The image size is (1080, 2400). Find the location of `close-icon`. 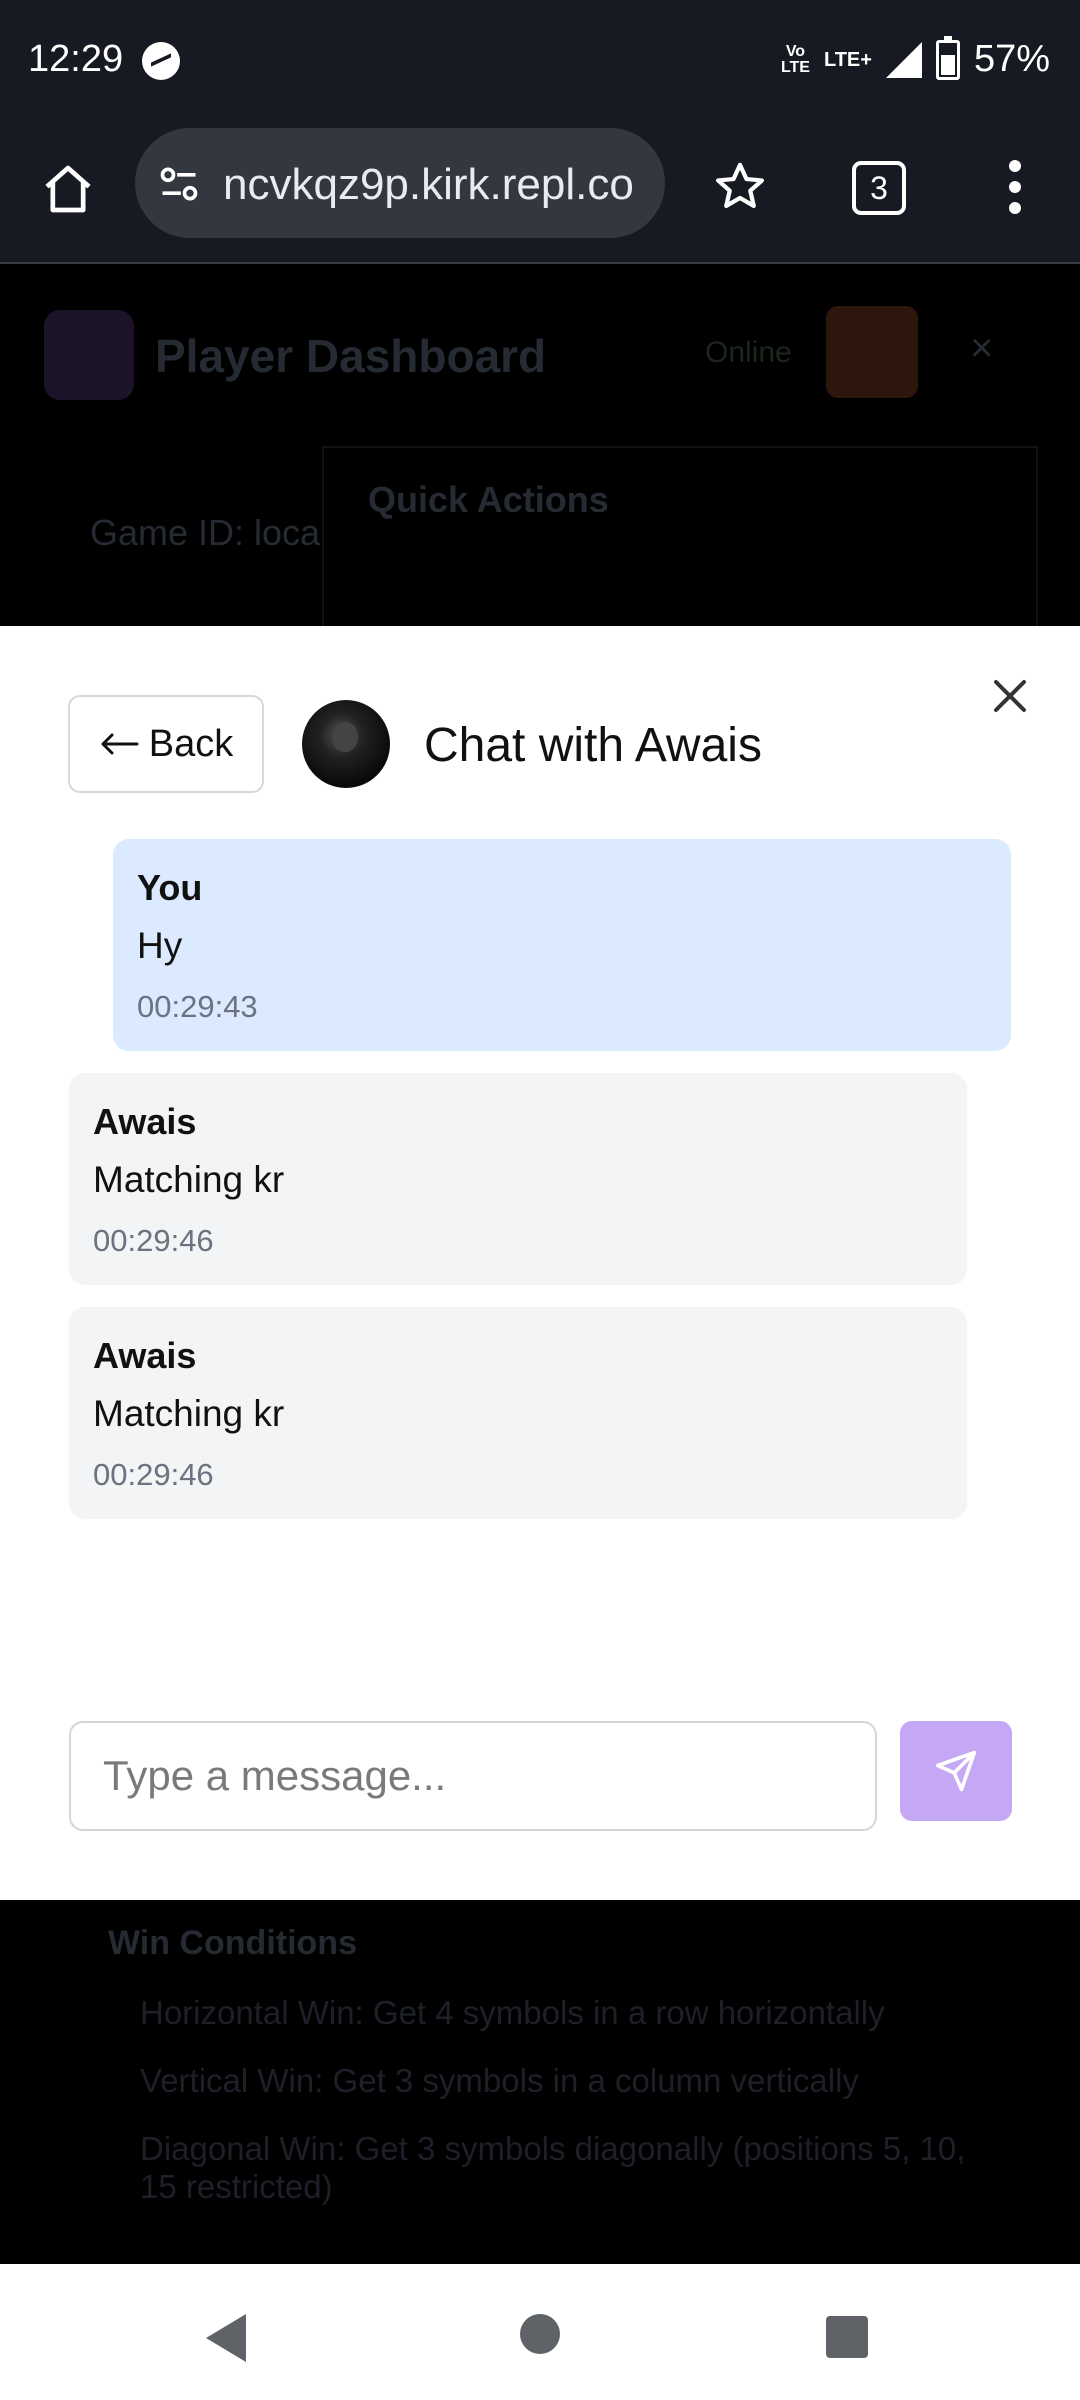

close-icon is located at coordinates (1010, 696).